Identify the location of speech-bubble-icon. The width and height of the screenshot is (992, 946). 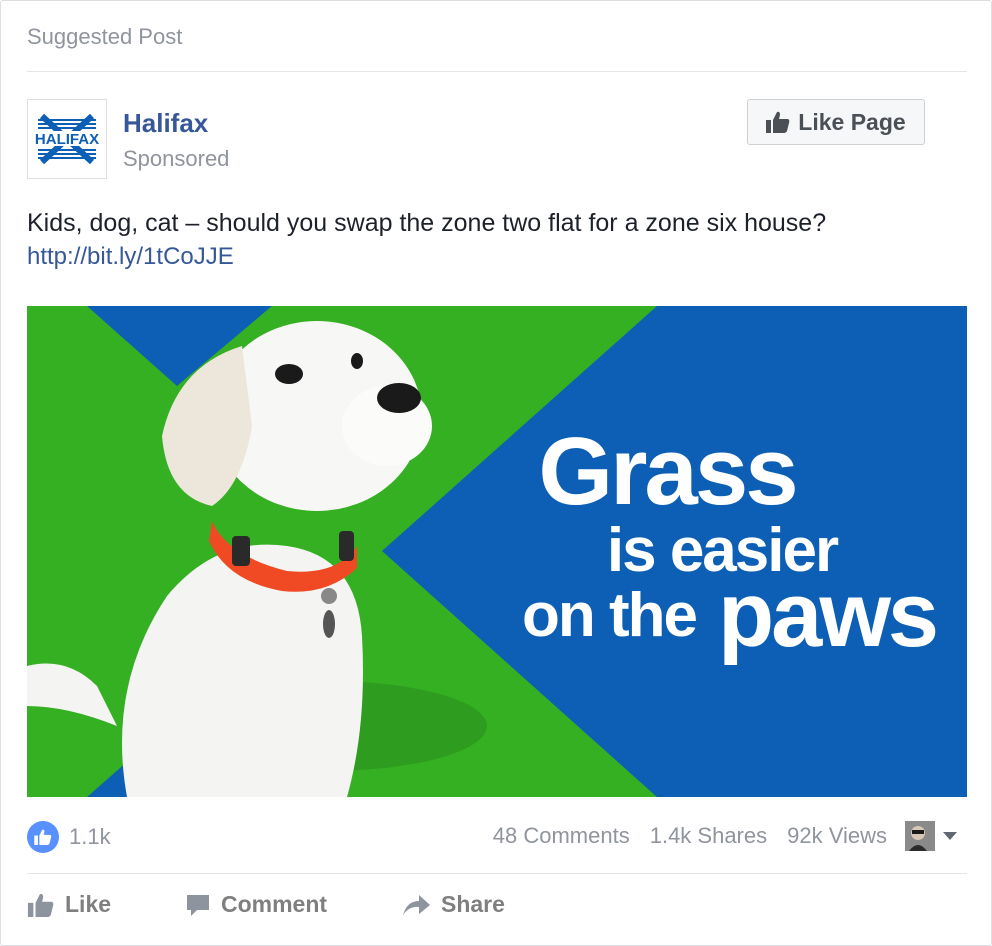
(198, 905).